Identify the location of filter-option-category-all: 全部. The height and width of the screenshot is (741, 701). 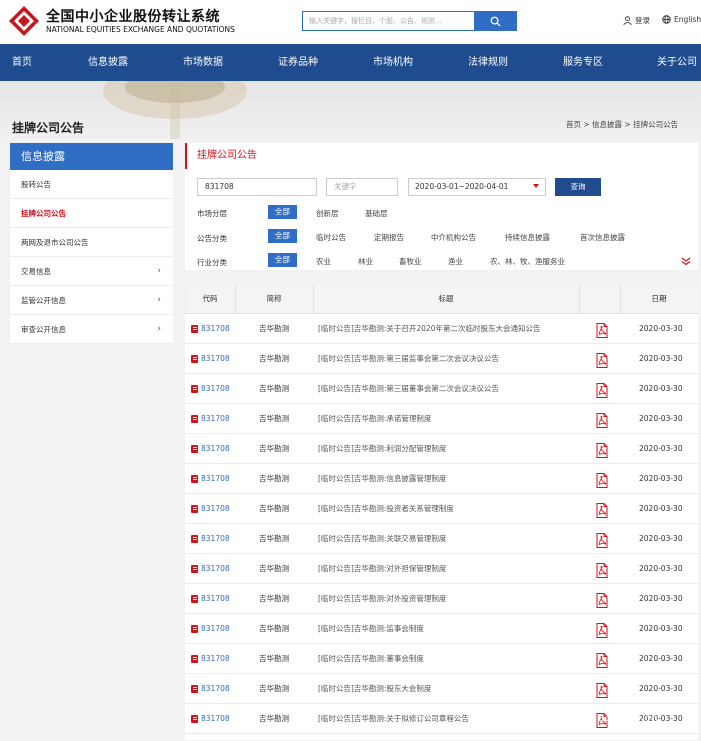
(282, 236).